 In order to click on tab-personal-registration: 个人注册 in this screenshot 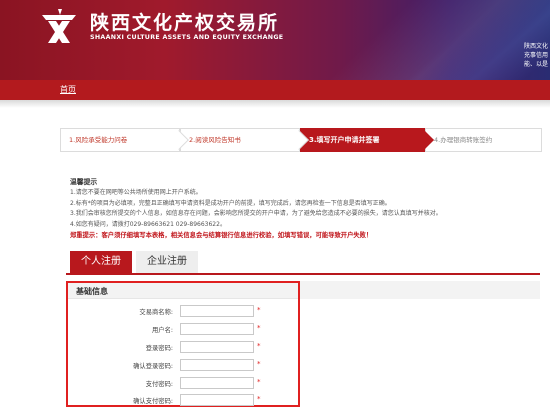, I will do `click(101, 262)`.